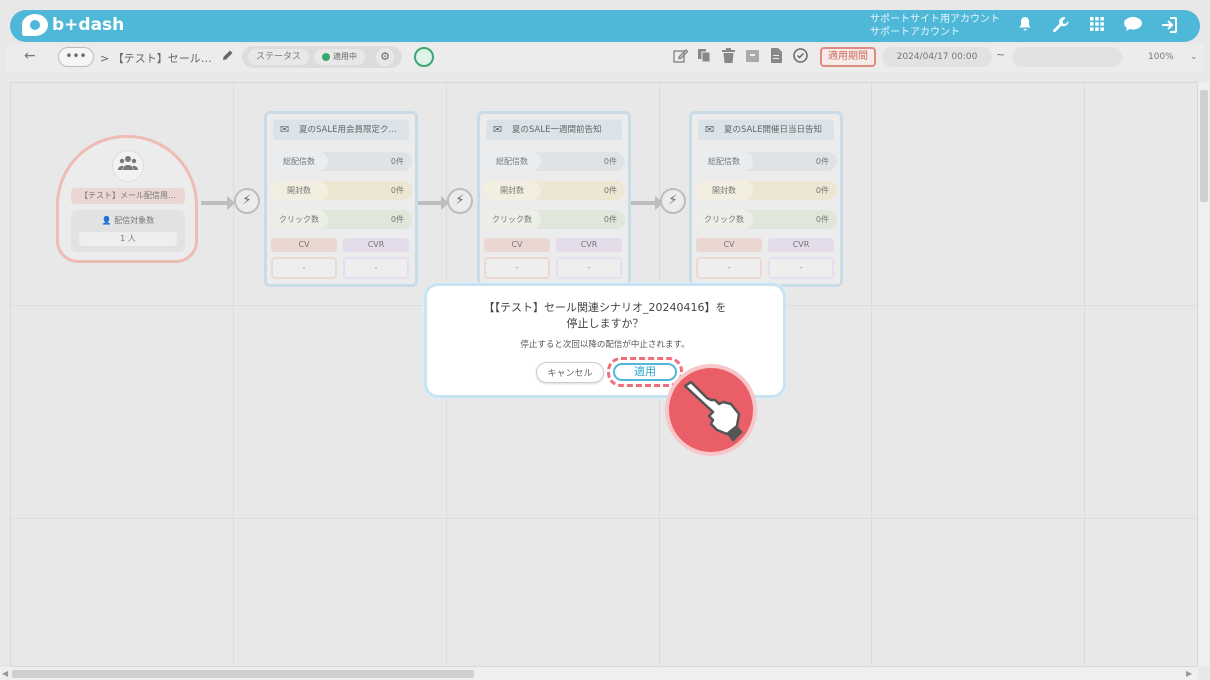  What do you see at coordinates (605, 316) in the screenshot?
I see `dialog-title: 【【テスト】セール関連シナリオ_20240416】を 停止しますか？` at bounding box center [605, 316].